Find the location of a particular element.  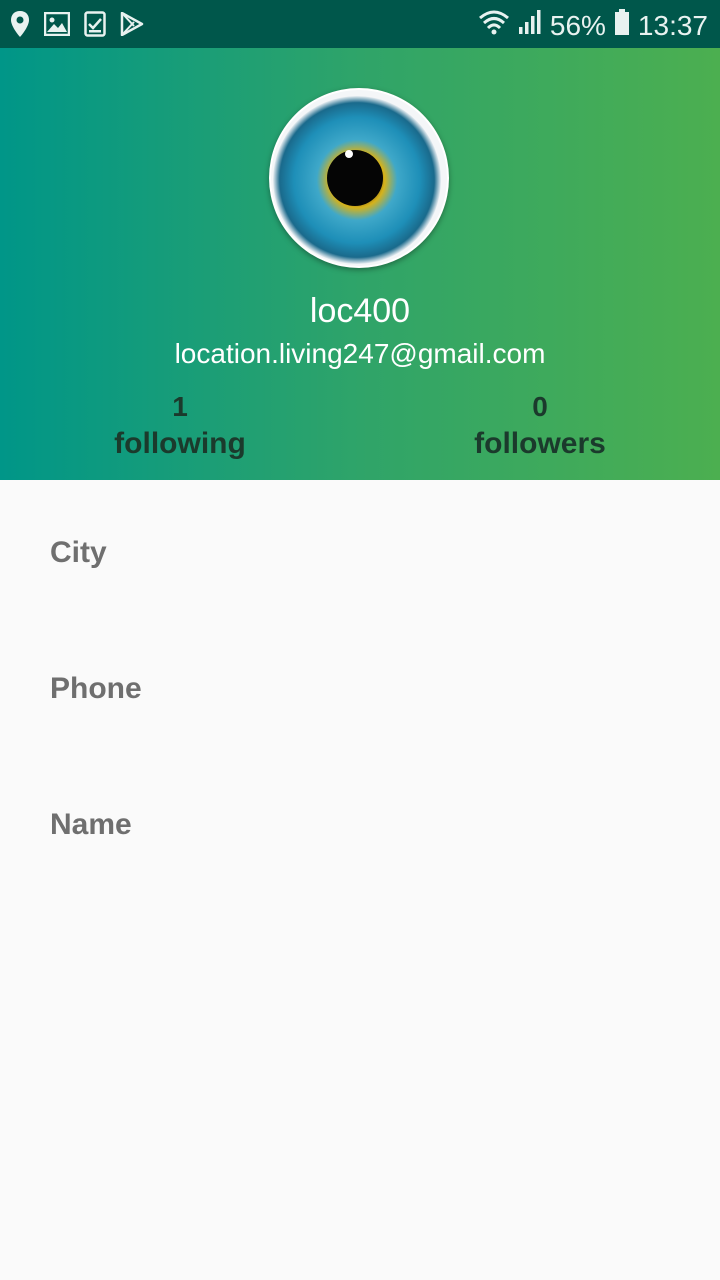

status-bar: 56% 13:37 is located at coordinates (360, 24).